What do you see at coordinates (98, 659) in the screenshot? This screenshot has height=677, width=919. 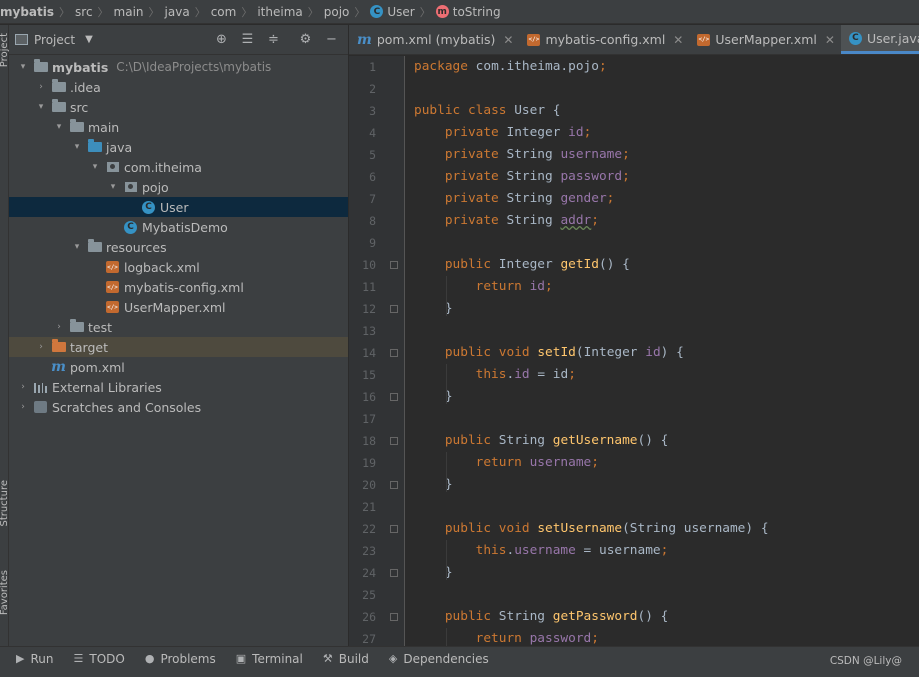 I see `todo-tool-button: ☰ TODO` at bounding box center [98, 659].